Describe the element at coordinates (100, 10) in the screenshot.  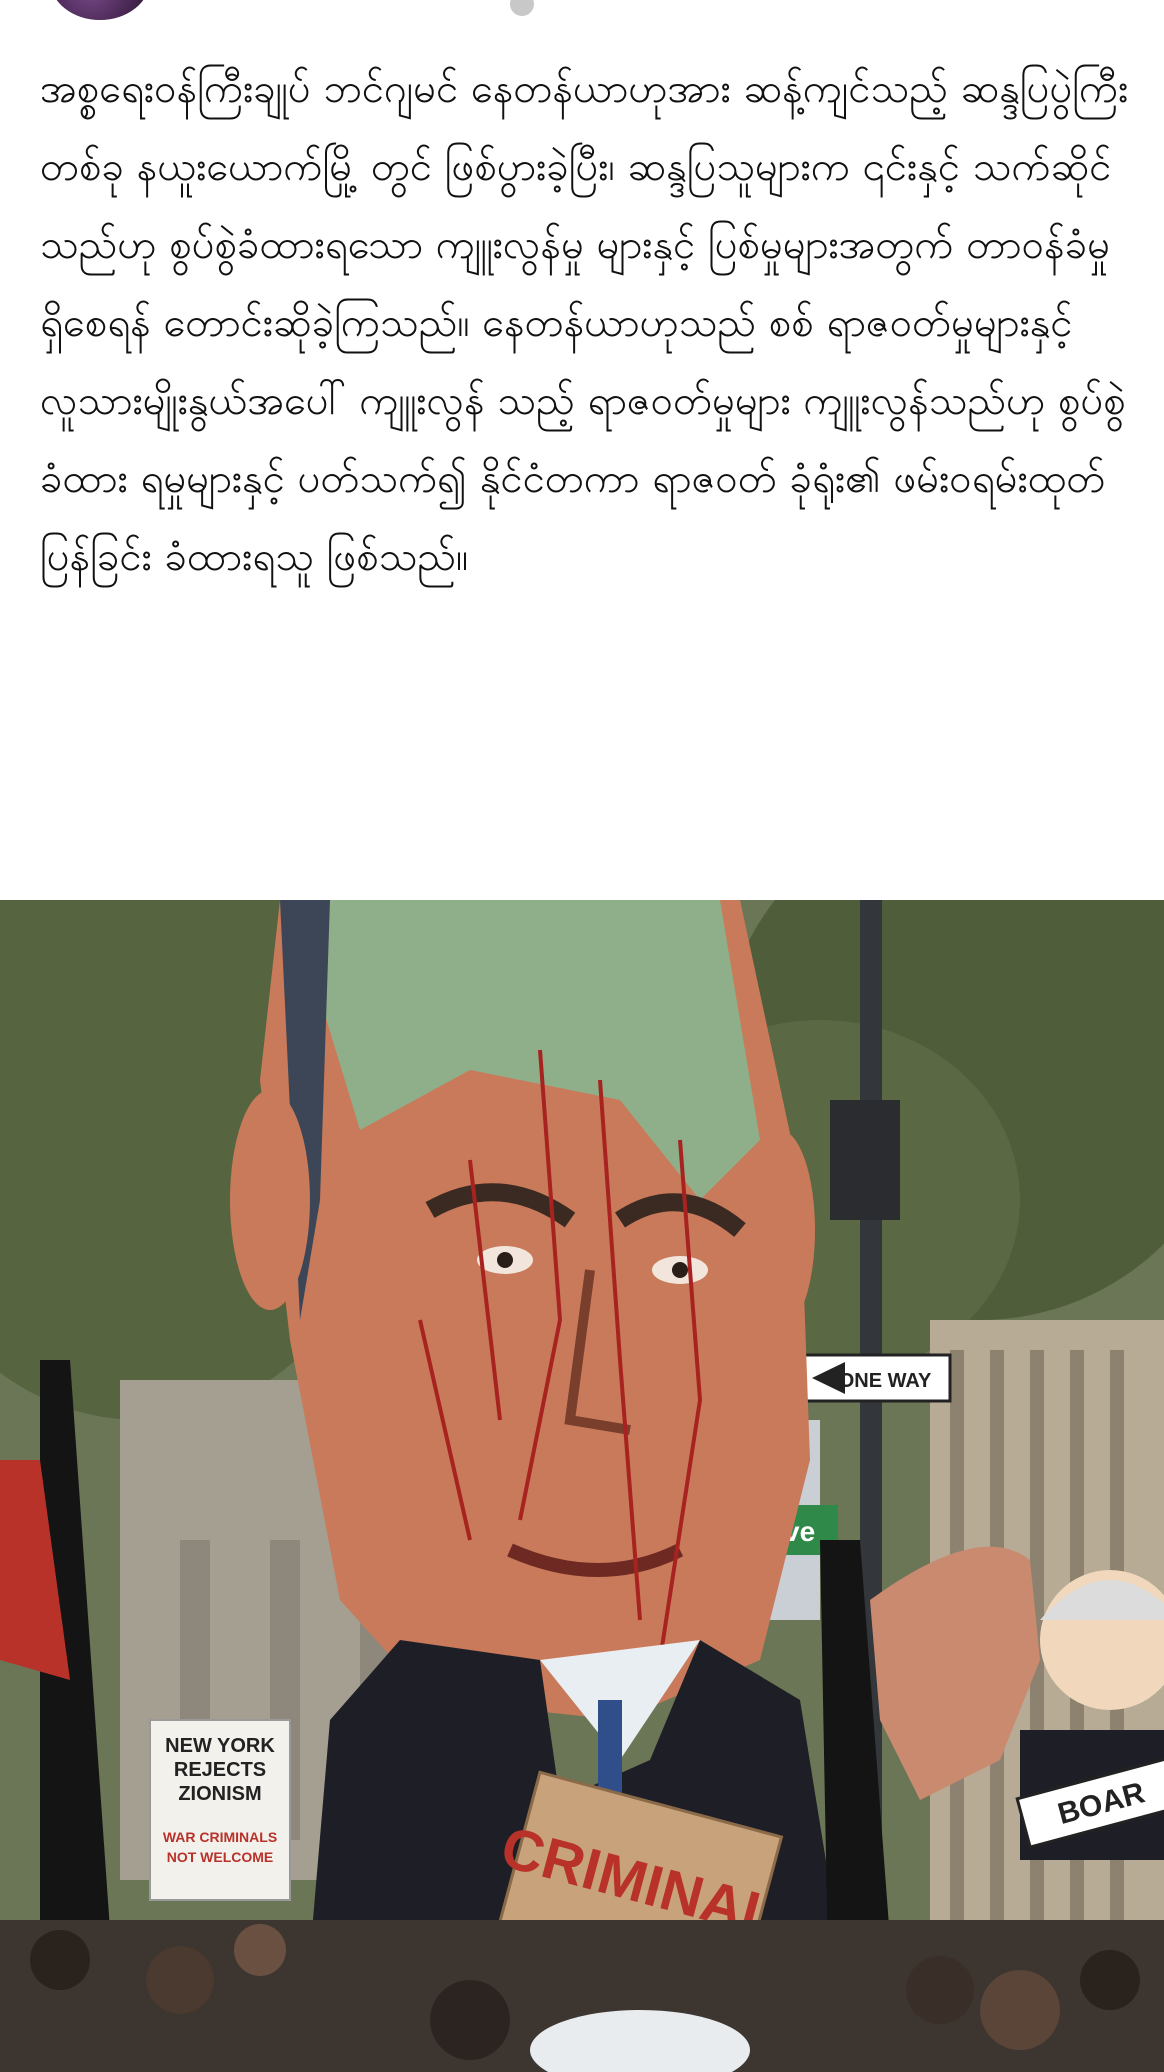
I see `avatar` at that location.